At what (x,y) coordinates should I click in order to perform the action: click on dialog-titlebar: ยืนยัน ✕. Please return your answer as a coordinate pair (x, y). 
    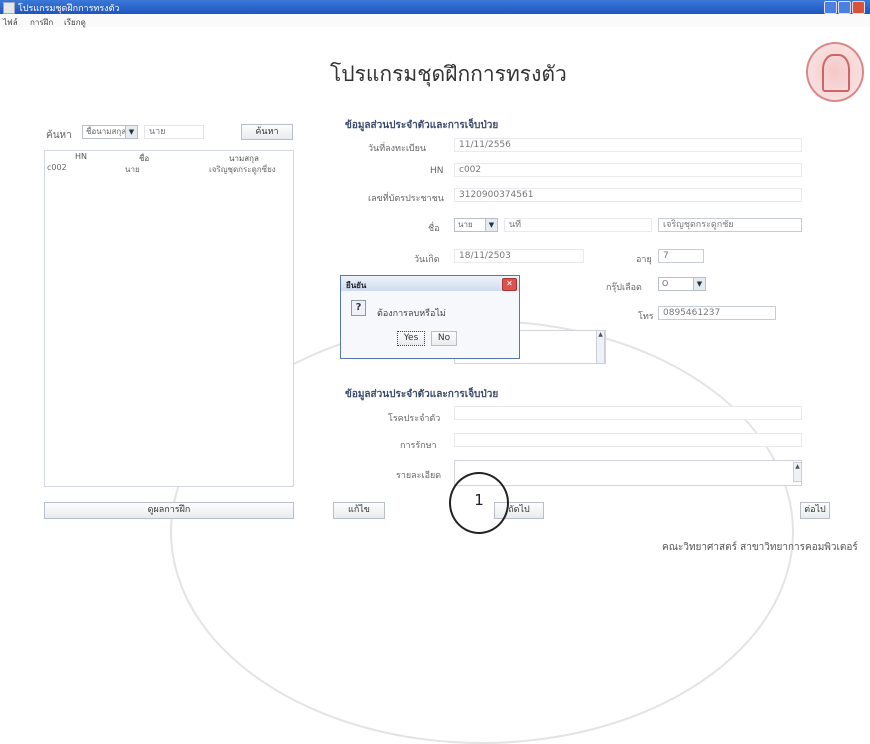
    Looking at the image, I should click on (430, 283).